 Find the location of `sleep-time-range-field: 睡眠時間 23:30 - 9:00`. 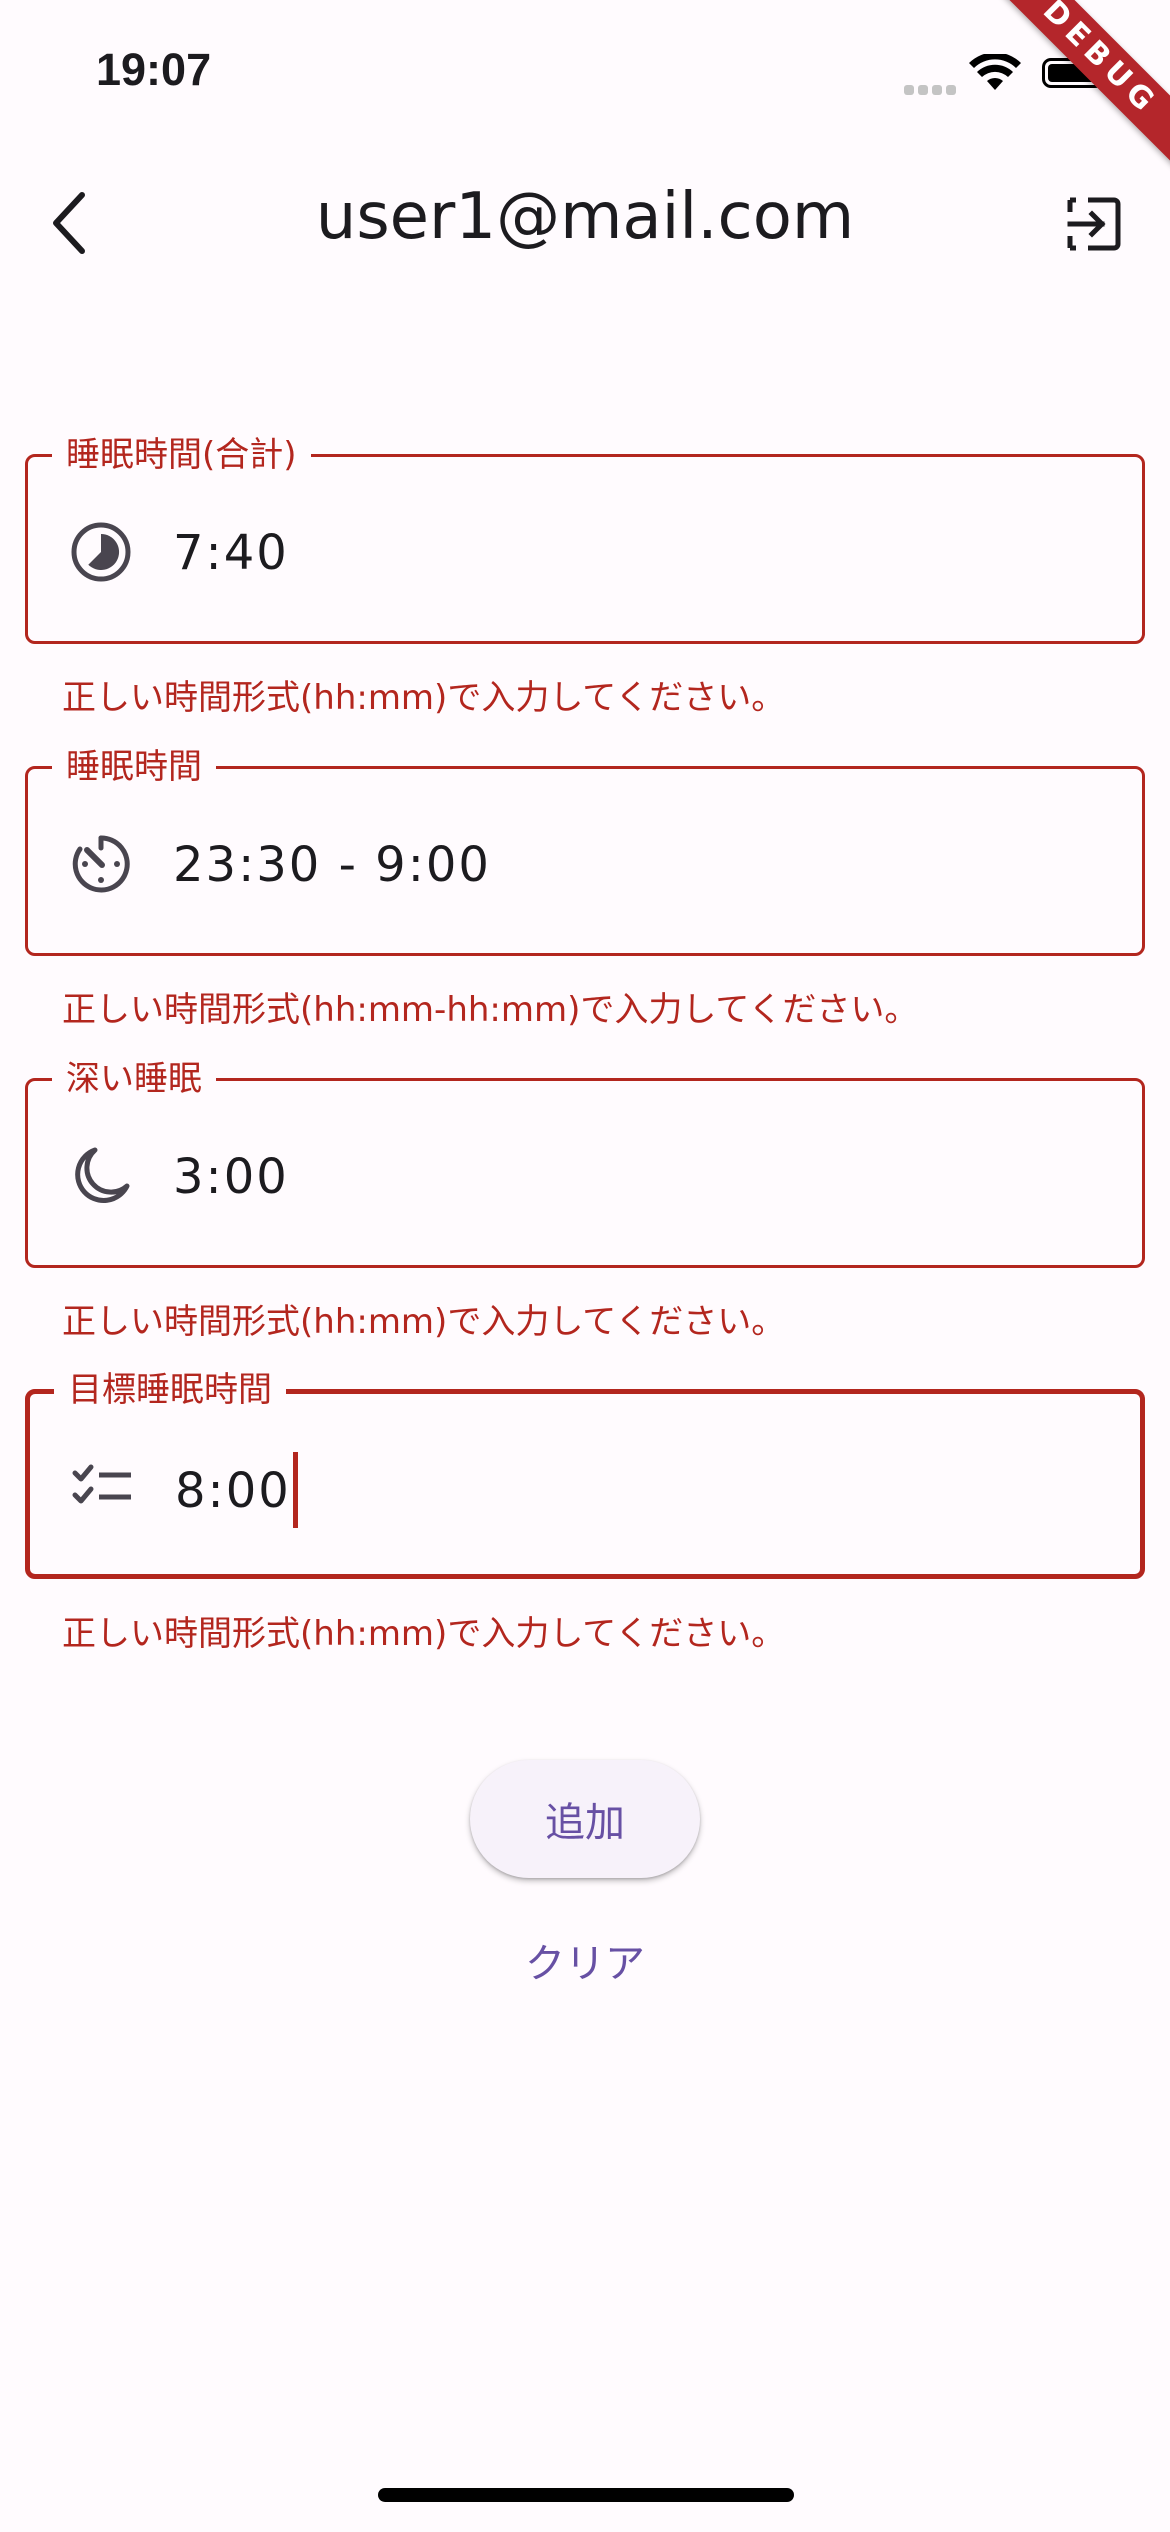

sleep-time-range-field: 睡眠時間 23:30 - 9:00 is located at coordinates (585, 849).